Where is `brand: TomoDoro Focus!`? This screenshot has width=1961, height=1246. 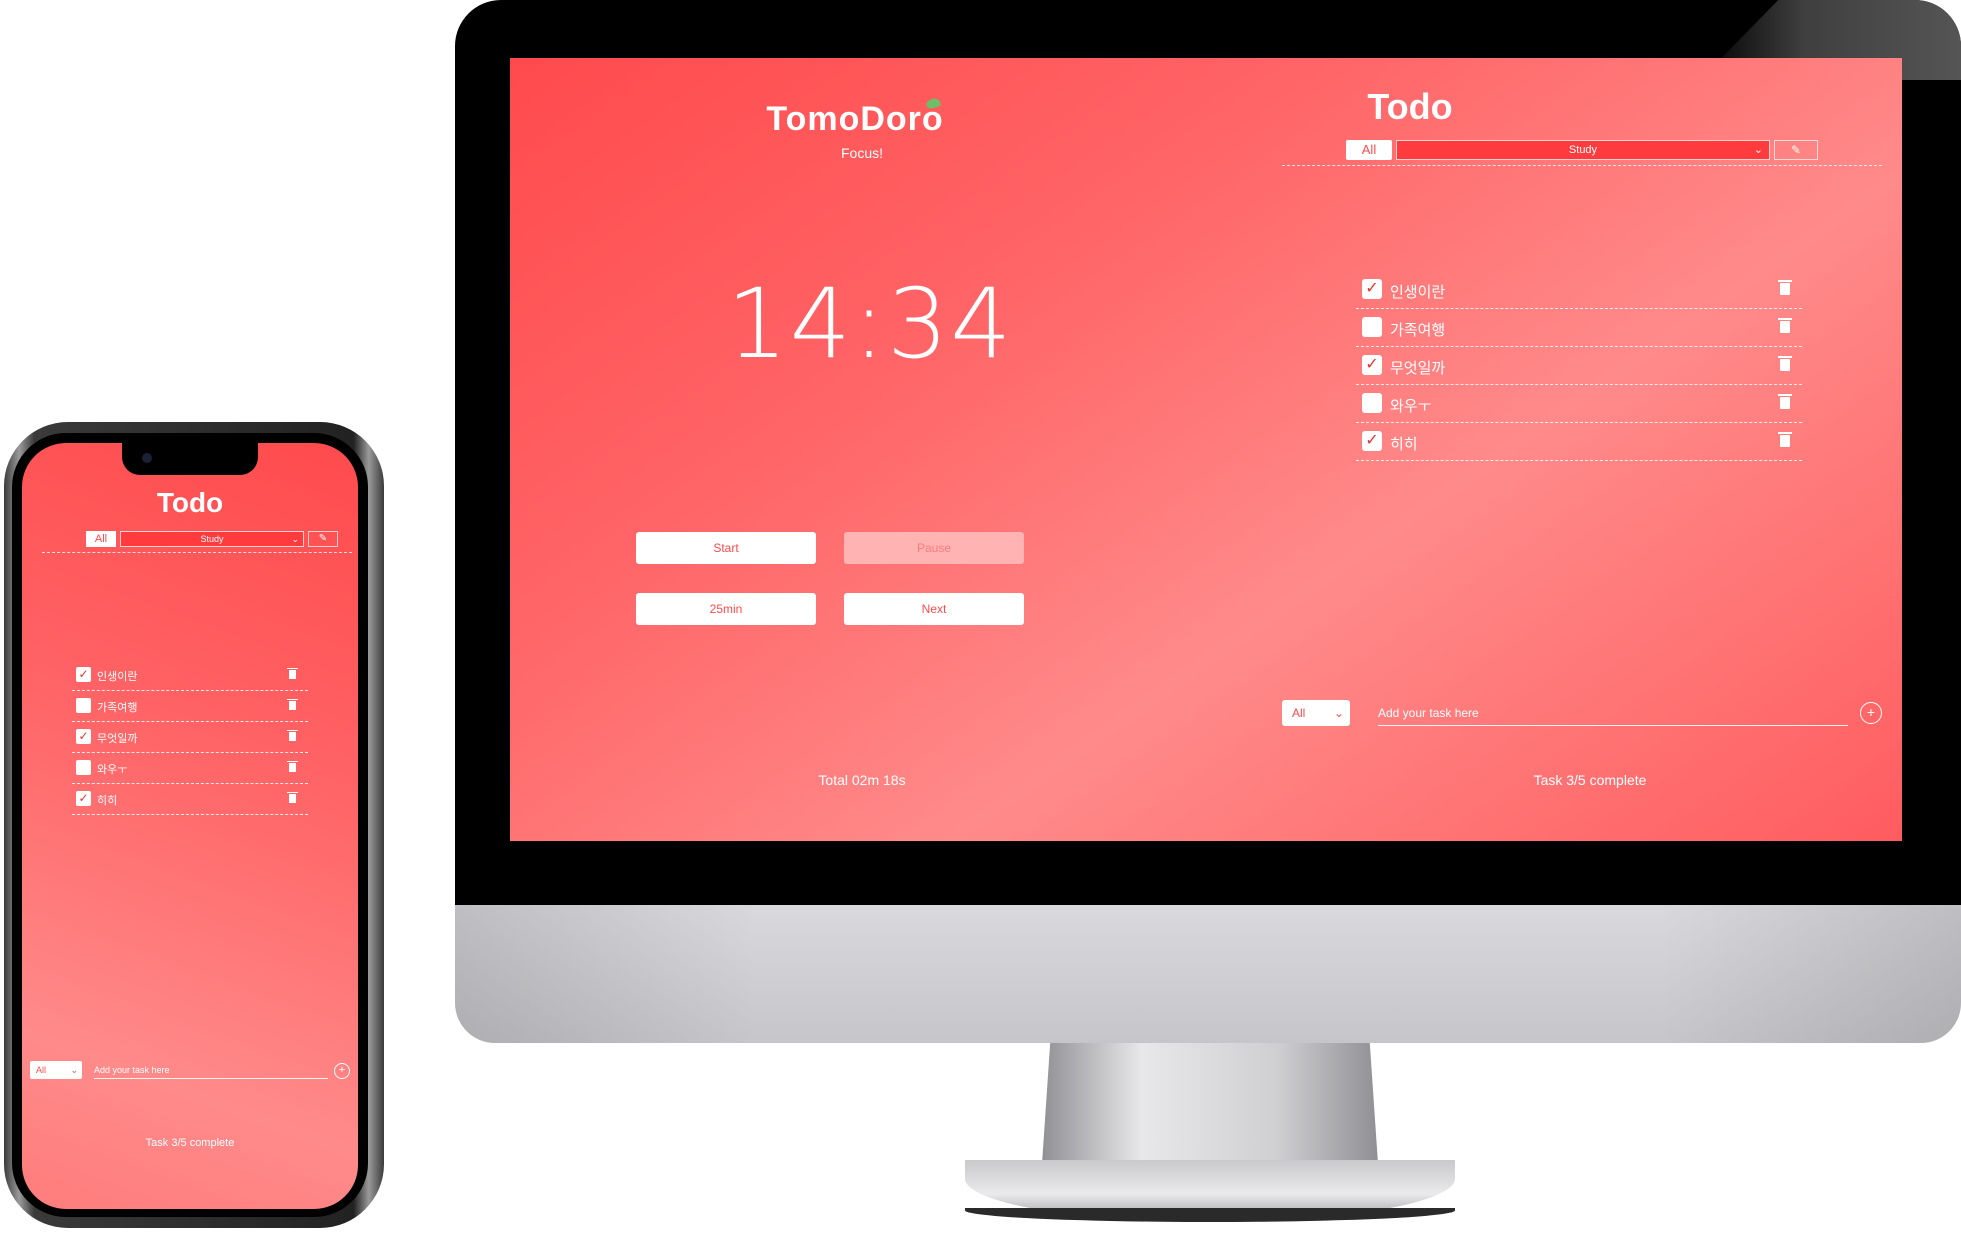 brand: TomoDoro Focus! is located at coordinates (862, 128).